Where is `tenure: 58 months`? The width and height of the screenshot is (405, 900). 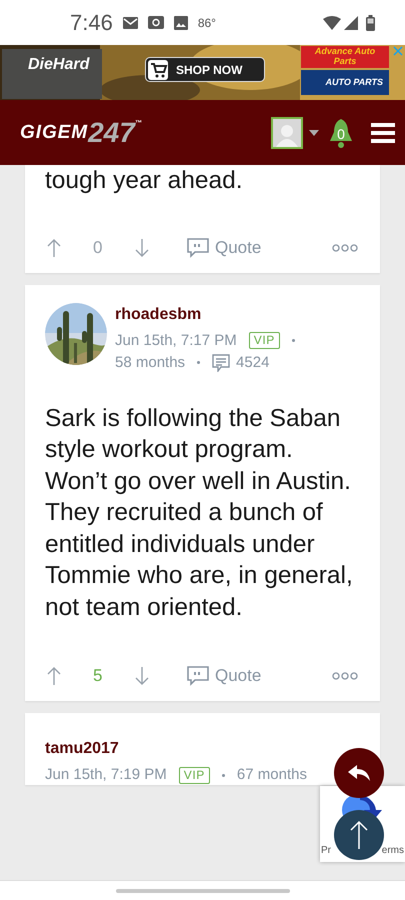 tenure: 58 months is located at coordinates (150, 362).